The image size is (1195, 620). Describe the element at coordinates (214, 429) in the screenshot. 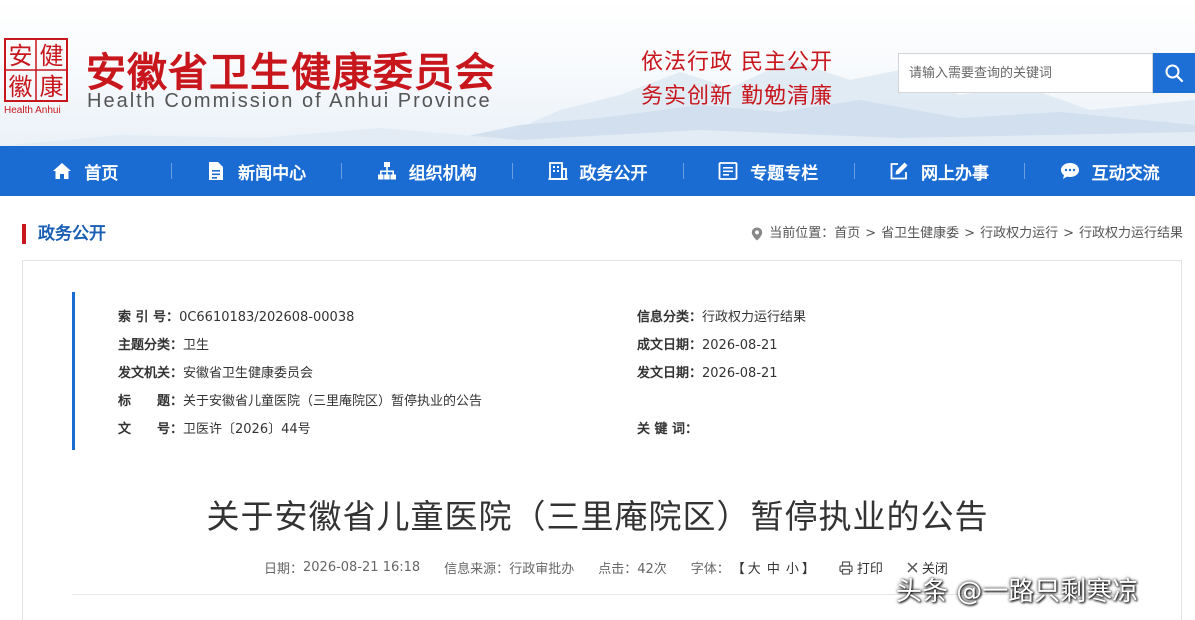

I see `meta-document-number: 文 号：卫医许〔2026〕44号` at that location.